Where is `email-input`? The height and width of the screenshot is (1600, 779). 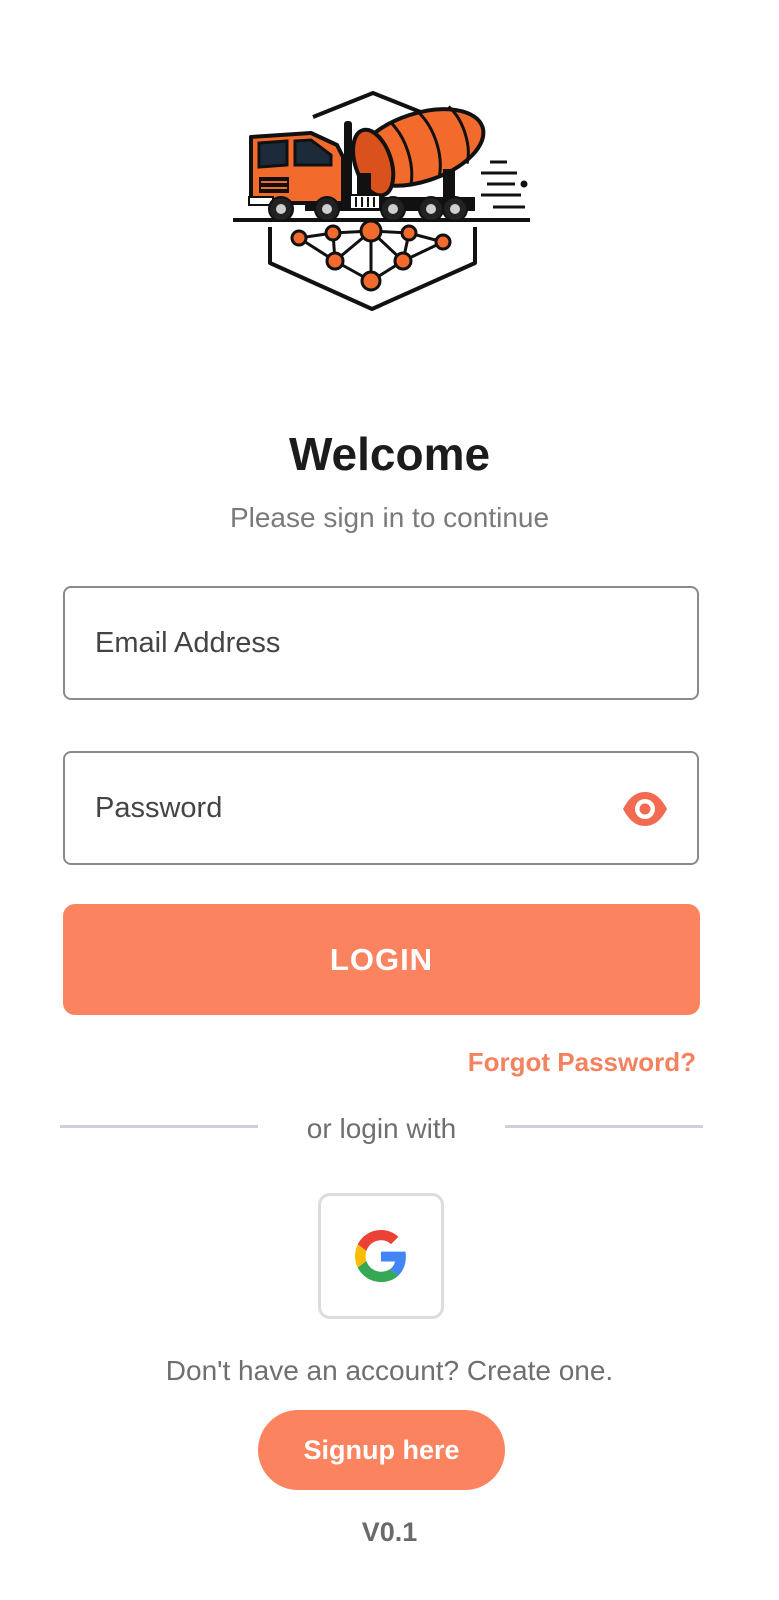 email-input is located at coordinates (355, 643).